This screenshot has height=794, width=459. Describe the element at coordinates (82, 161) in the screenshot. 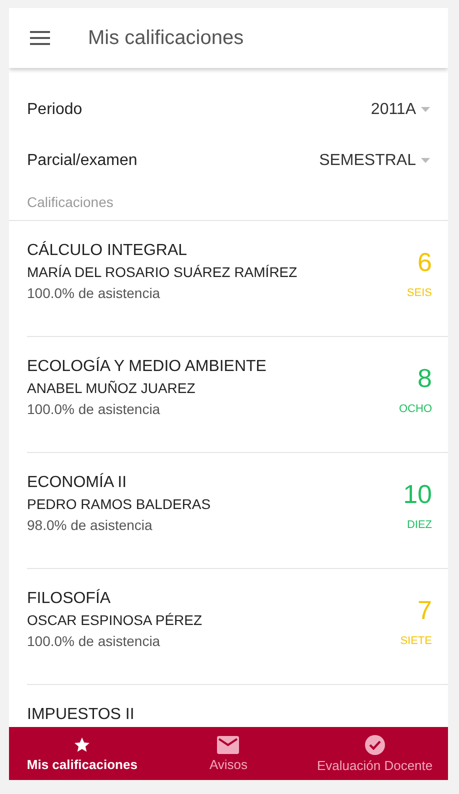

I see `filter-label: Parcial/examen` at that location.